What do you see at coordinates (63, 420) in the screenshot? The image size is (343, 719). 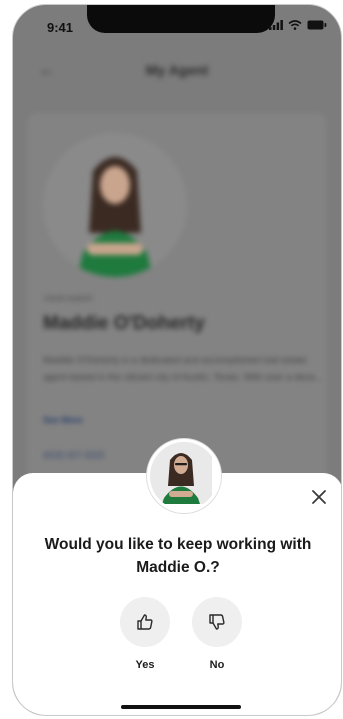 I see `see-more-link: See More` at bounding box center [63, 420].